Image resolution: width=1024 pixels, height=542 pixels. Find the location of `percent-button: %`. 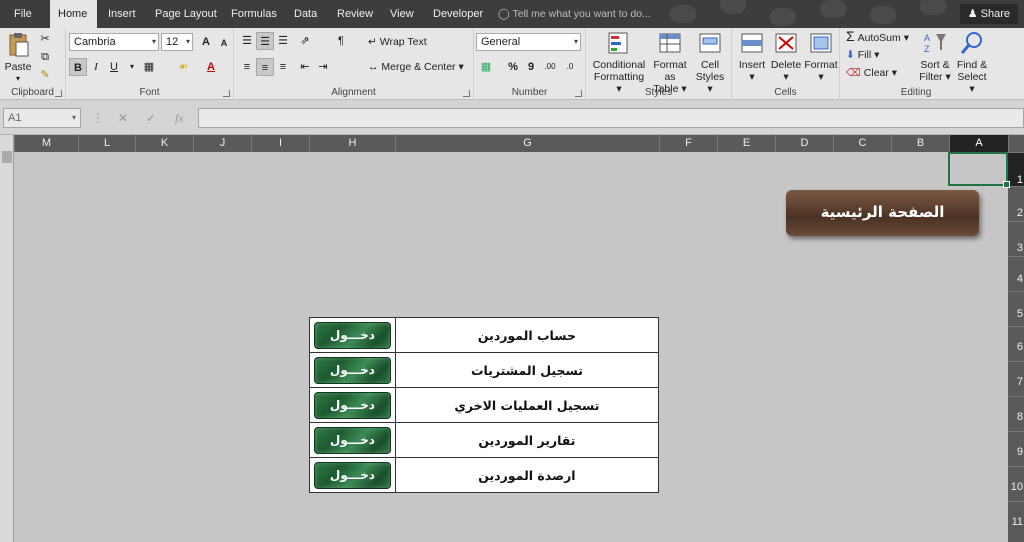

percent-button: % is located at coordinates (513, 67).